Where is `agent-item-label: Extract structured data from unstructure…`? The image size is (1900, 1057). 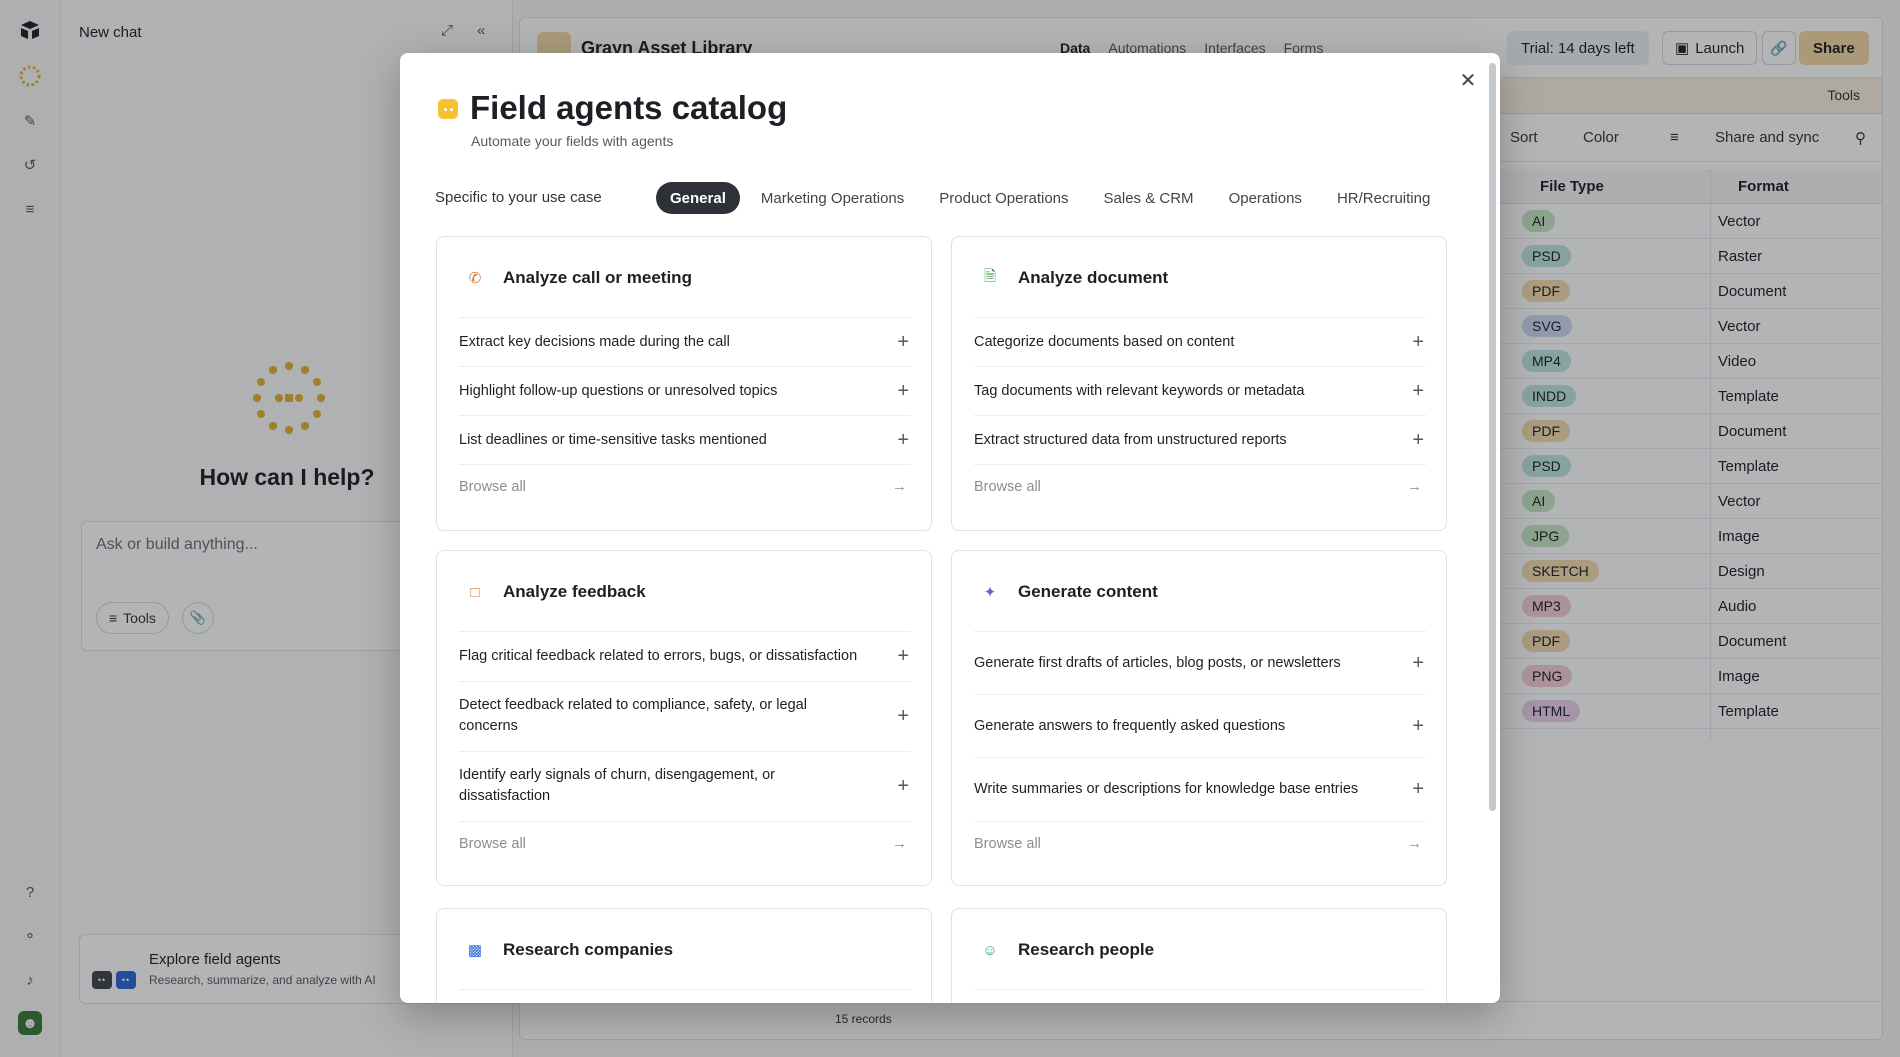 agent-item-label: Extract structured data from unstructure… is located at coordinates (1130, 440).